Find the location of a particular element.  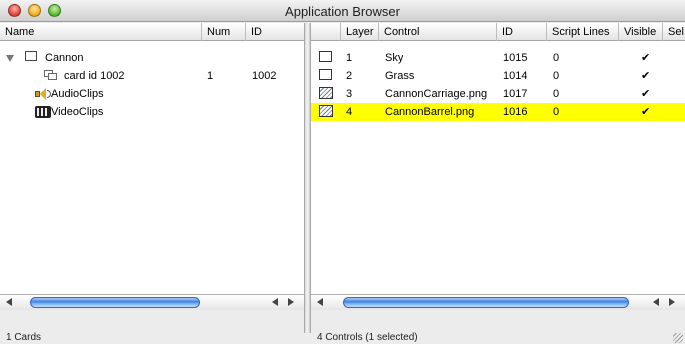

table-row-selected: 4 CannonBarrel.png 1016 0 ✔ is located at coordinates (498, 112).